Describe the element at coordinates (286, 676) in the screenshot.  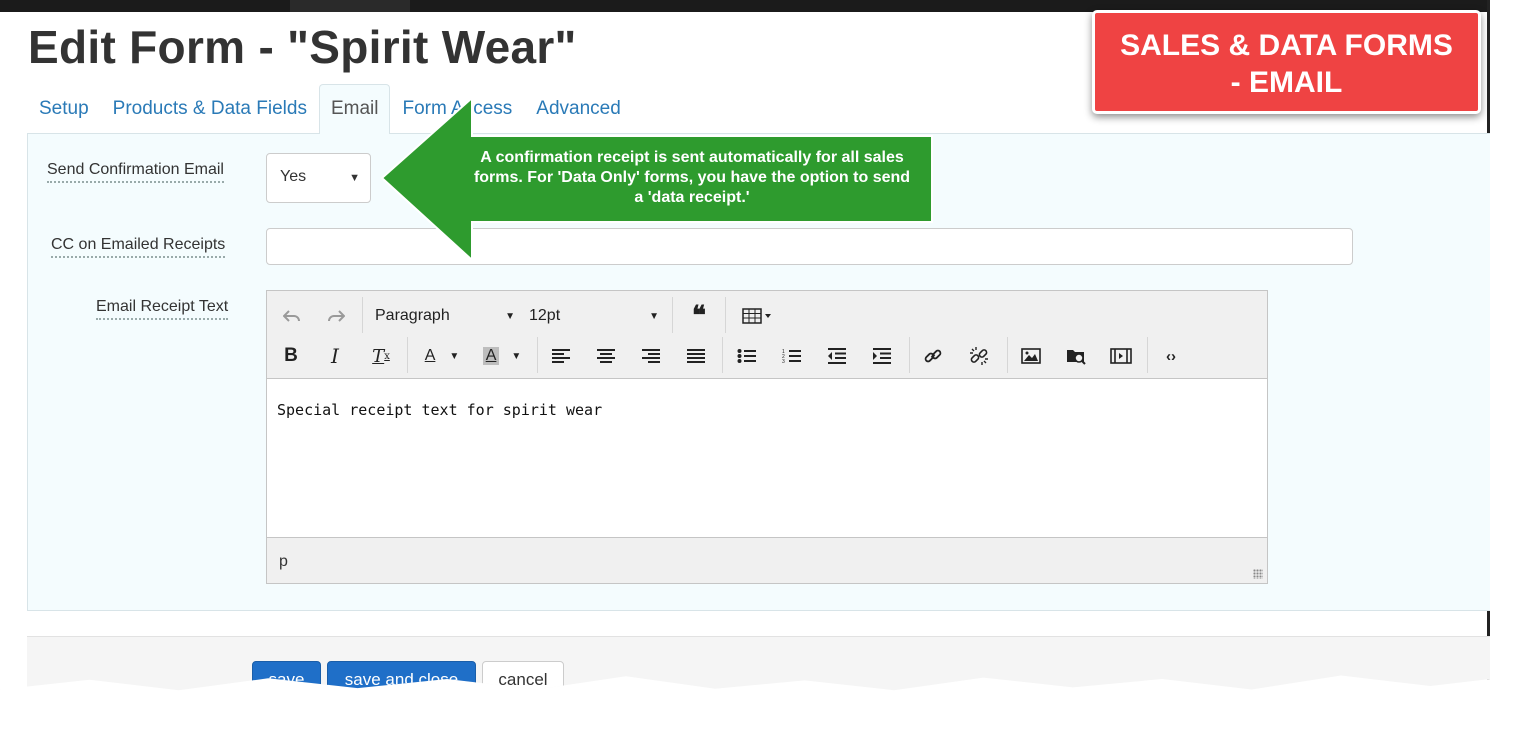
I see `save-button: save` at that location.